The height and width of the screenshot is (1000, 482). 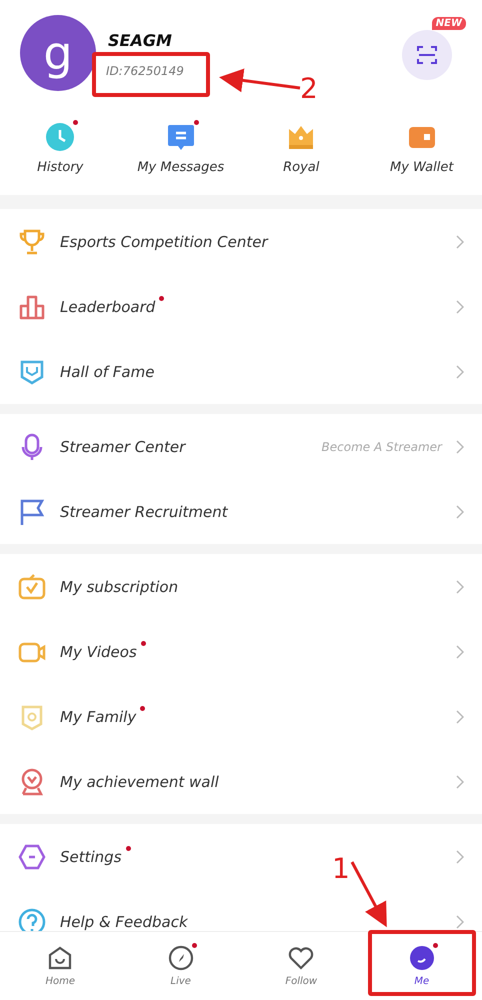 What do you see at coordinates (98, 717) in the screenshot?
I see `menu-item: My Family` at bounding box center [98, 717].